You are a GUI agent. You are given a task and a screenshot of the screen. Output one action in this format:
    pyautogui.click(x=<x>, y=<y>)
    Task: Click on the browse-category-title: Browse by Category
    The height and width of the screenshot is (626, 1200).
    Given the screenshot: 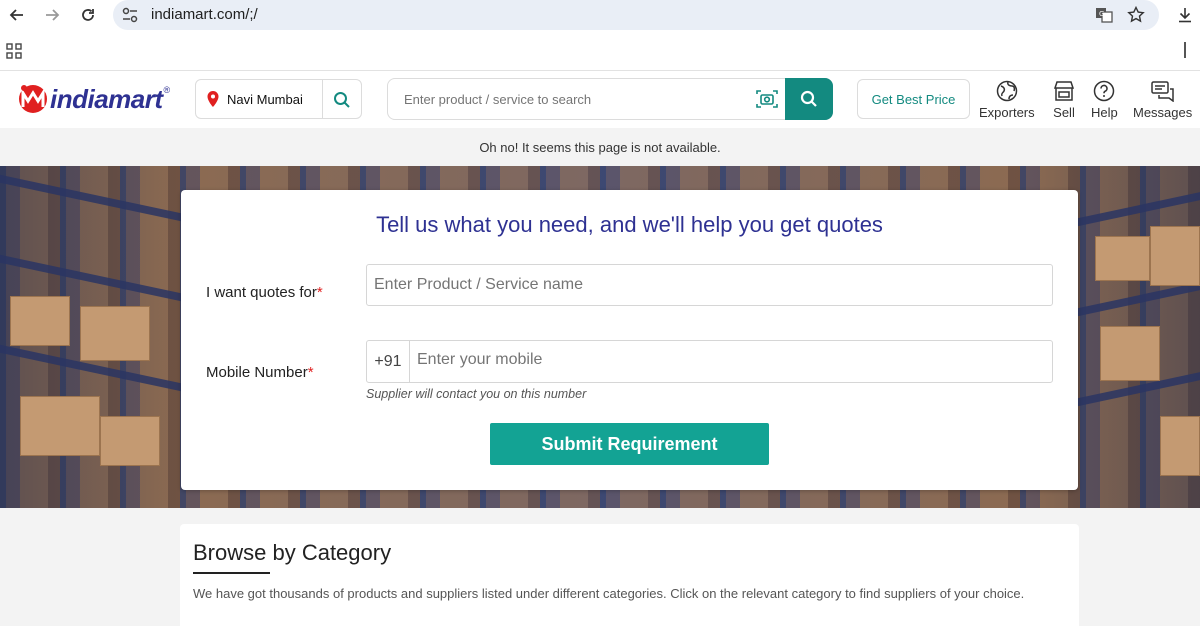 What is the action you would take?
    pyautogui.click(x=292, y=552)
    